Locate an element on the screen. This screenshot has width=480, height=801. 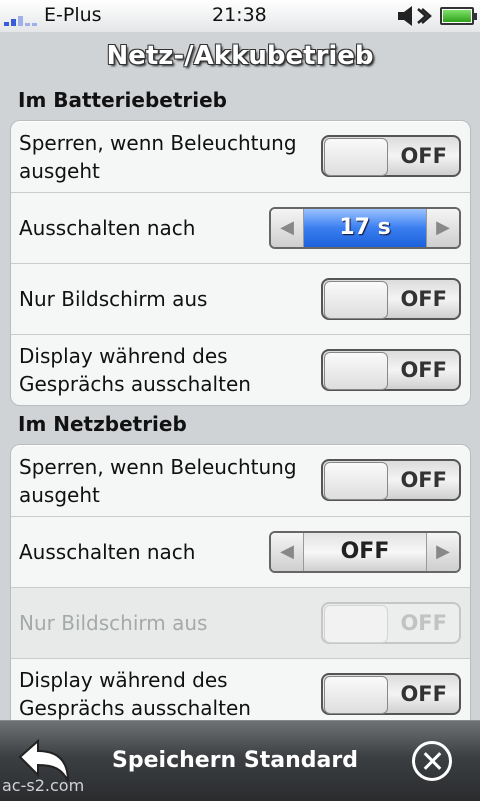
section-header-battery: Im Batteriebetrieb is located at coordinates (122, 100).